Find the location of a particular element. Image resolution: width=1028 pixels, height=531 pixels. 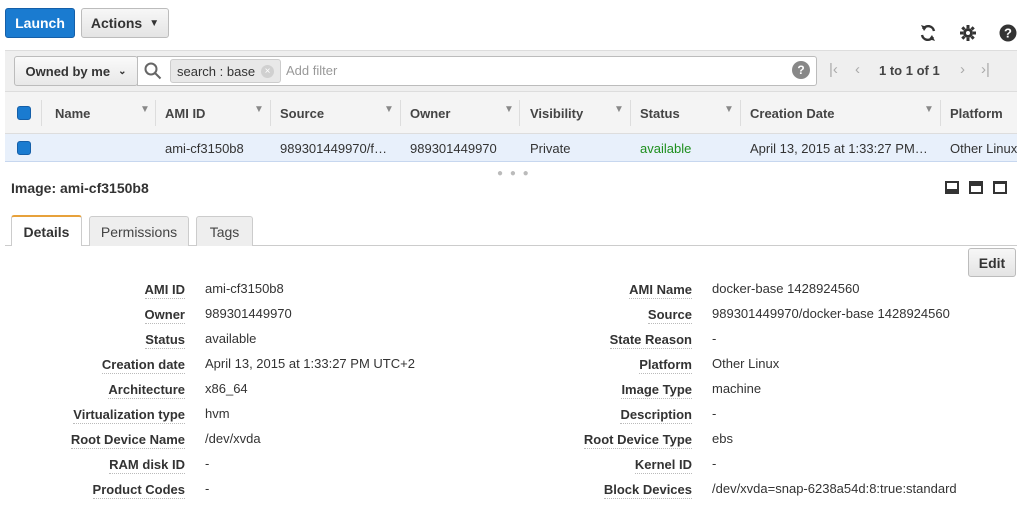

field-value: April 13, 2015 at 1:33:27 PM UTC+2 is located at coordinates (310, 363).